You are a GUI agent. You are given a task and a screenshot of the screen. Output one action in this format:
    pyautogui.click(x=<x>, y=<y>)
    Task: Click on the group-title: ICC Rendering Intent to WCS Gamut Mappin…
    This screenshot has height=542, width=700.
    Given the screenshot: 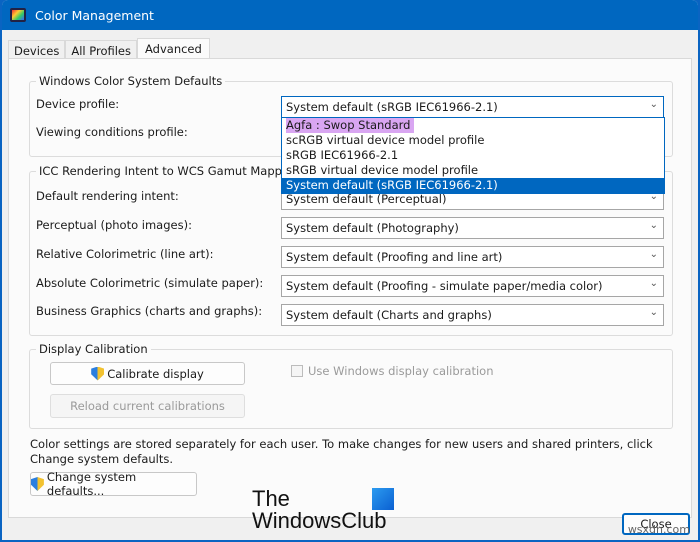 What is the action you would take?
    pyautogui.click(x=169, y=171)
    